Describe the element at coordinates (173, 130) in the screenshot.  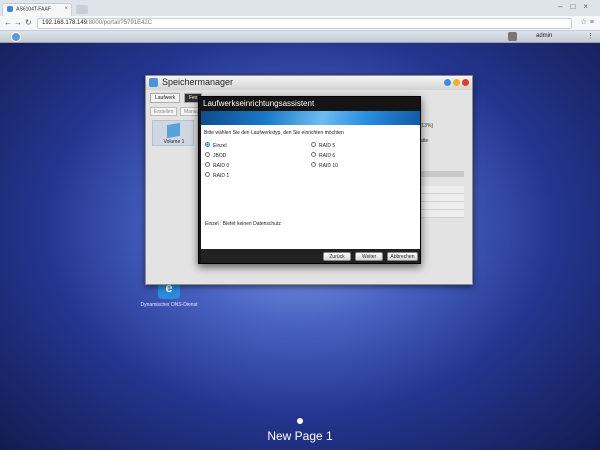
I see `volume-cube-icon` at that location.